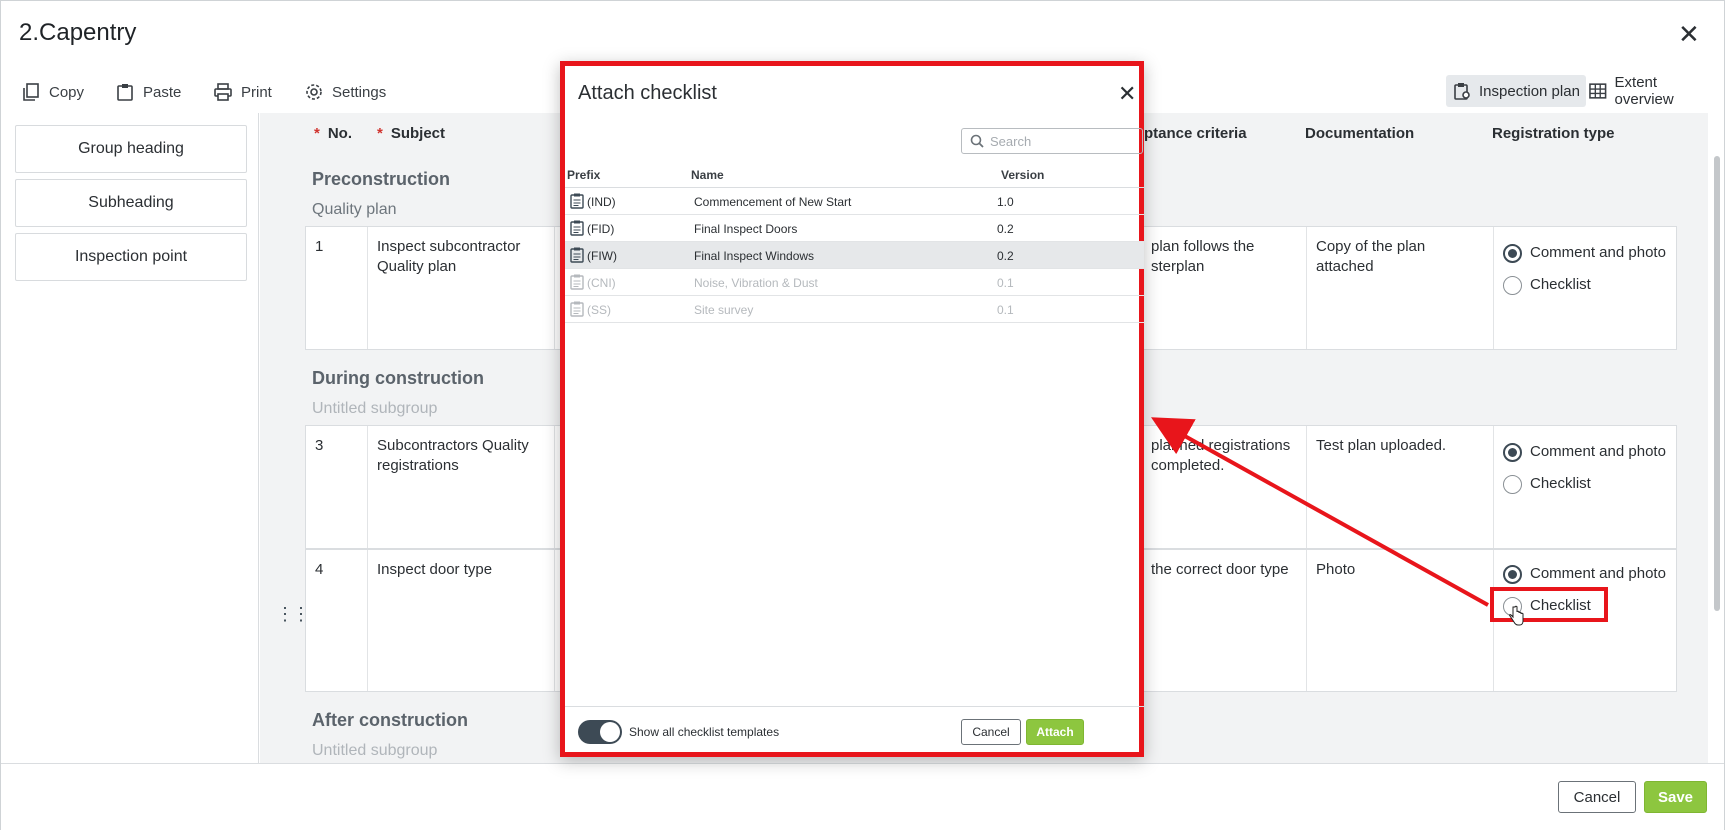  What do you see at coordinates (724, 310) in the screenshot?
I see `checklist-name: Site survey` at bounding box center [724, 310].